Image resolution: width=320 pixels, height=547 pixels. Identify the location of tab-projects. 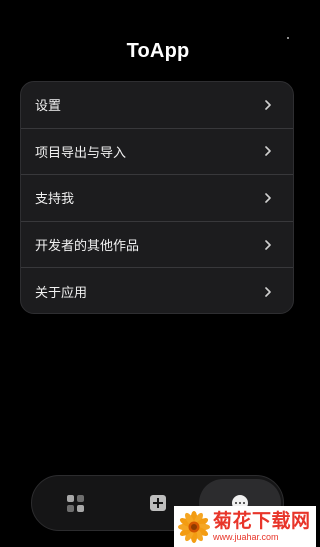
(75, 503).